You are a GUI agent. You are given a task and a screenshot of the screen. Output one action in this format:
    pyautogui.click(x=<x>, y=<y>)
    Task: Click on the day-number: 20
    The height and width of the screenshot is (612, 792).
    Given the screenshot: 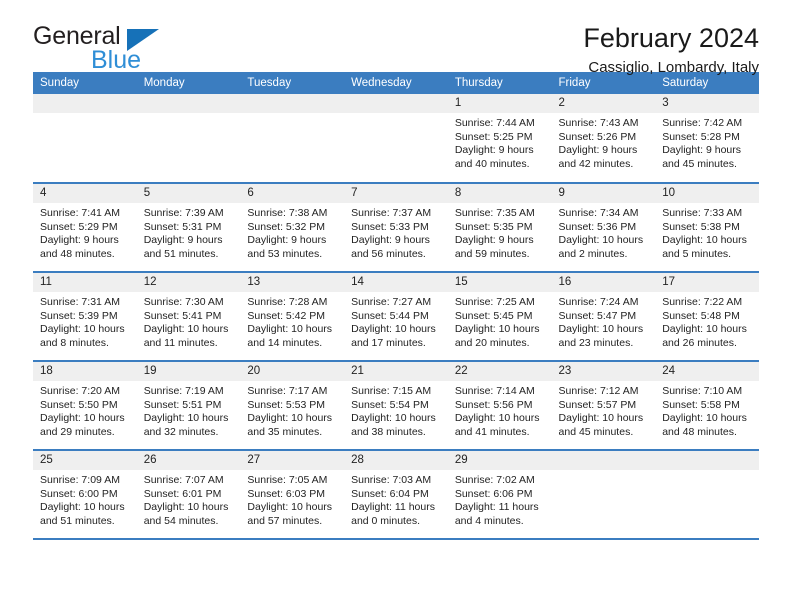 What is the action you would take?
    pyautogui.click(x=292, y=371)
    